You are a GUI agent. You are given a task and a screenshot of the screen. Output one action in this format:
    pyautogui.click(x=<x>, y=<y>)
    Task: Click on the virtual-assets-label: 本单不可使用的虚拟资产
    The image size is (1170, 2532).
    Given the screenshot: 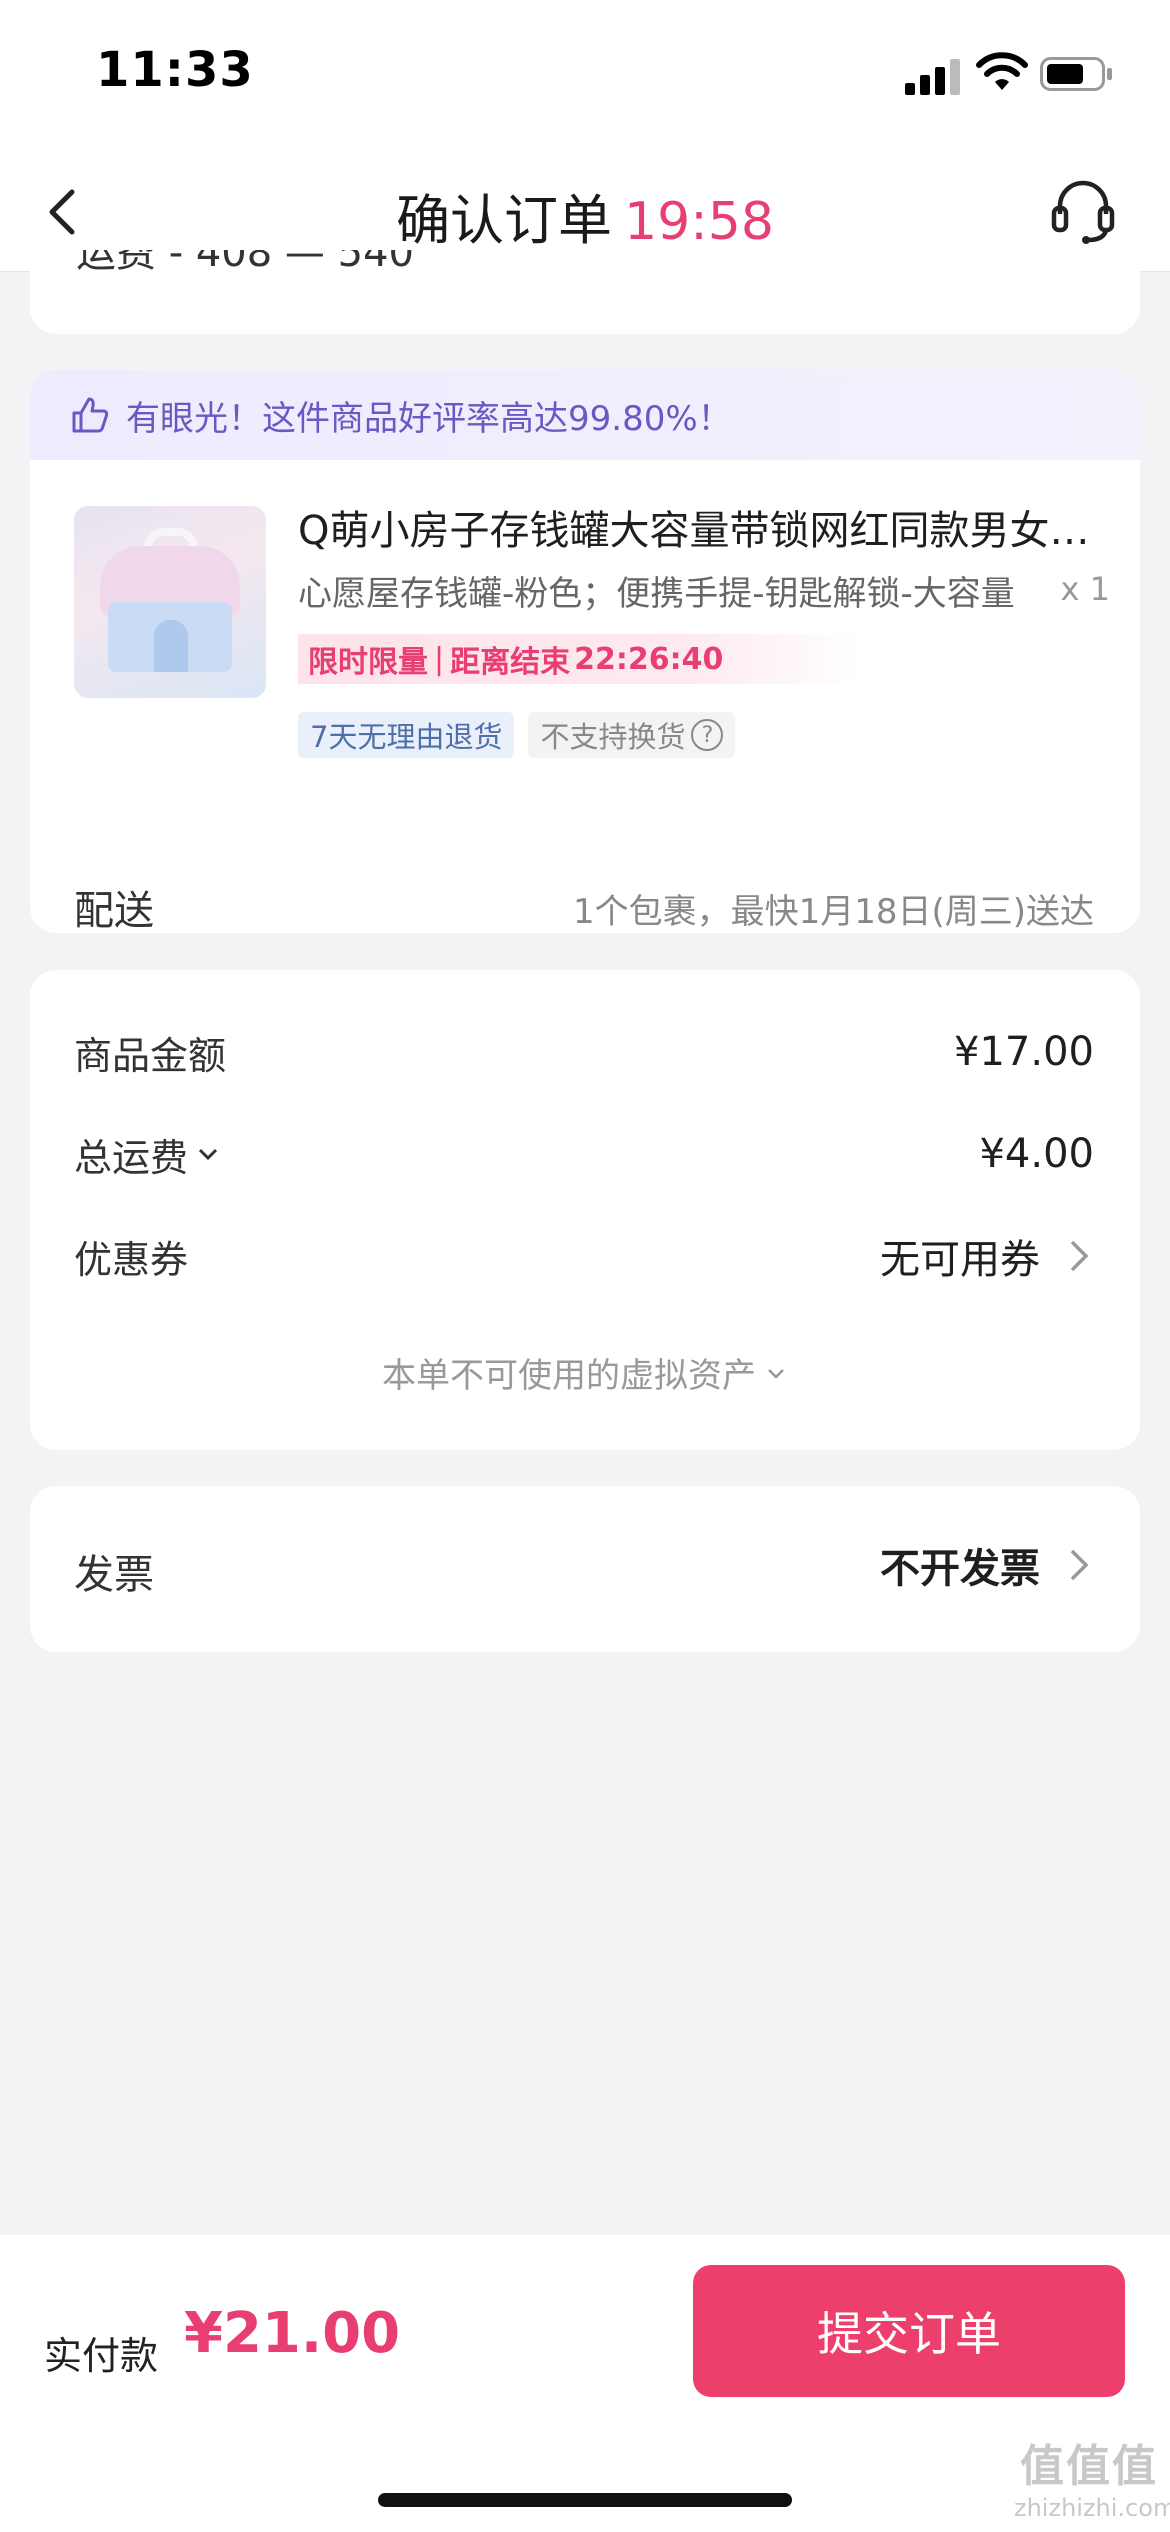 What is the action you would take?
    pyautogui.click(x=569, y=1376)
    